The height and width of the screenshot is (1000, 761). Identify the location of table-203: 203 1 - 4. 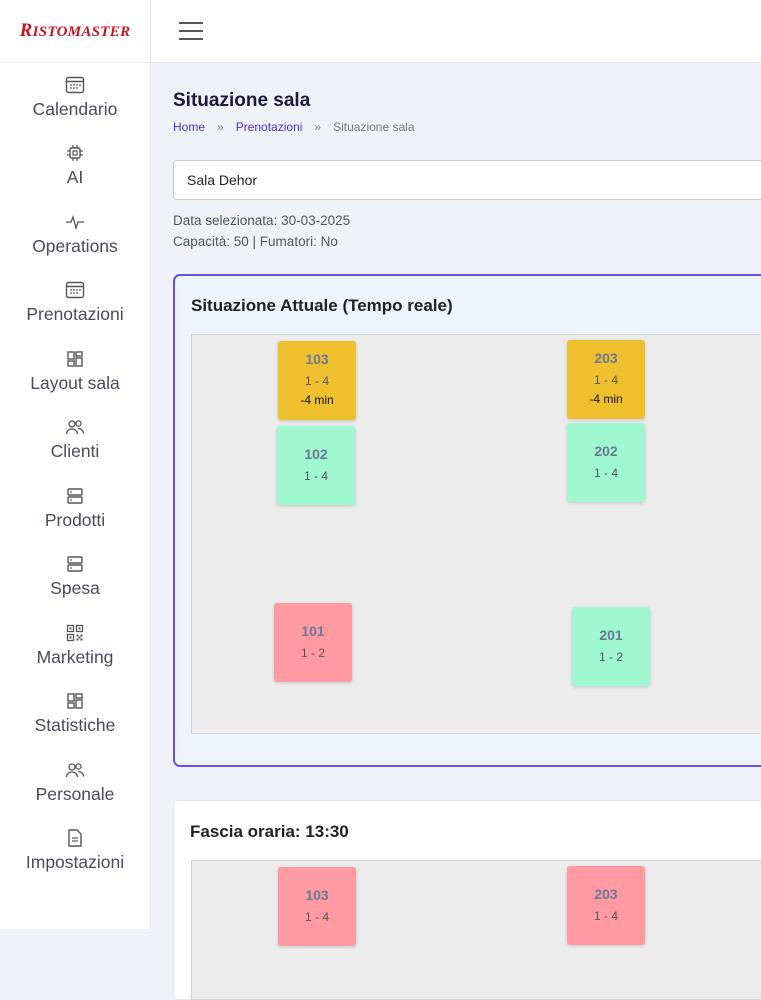
(606, 905).